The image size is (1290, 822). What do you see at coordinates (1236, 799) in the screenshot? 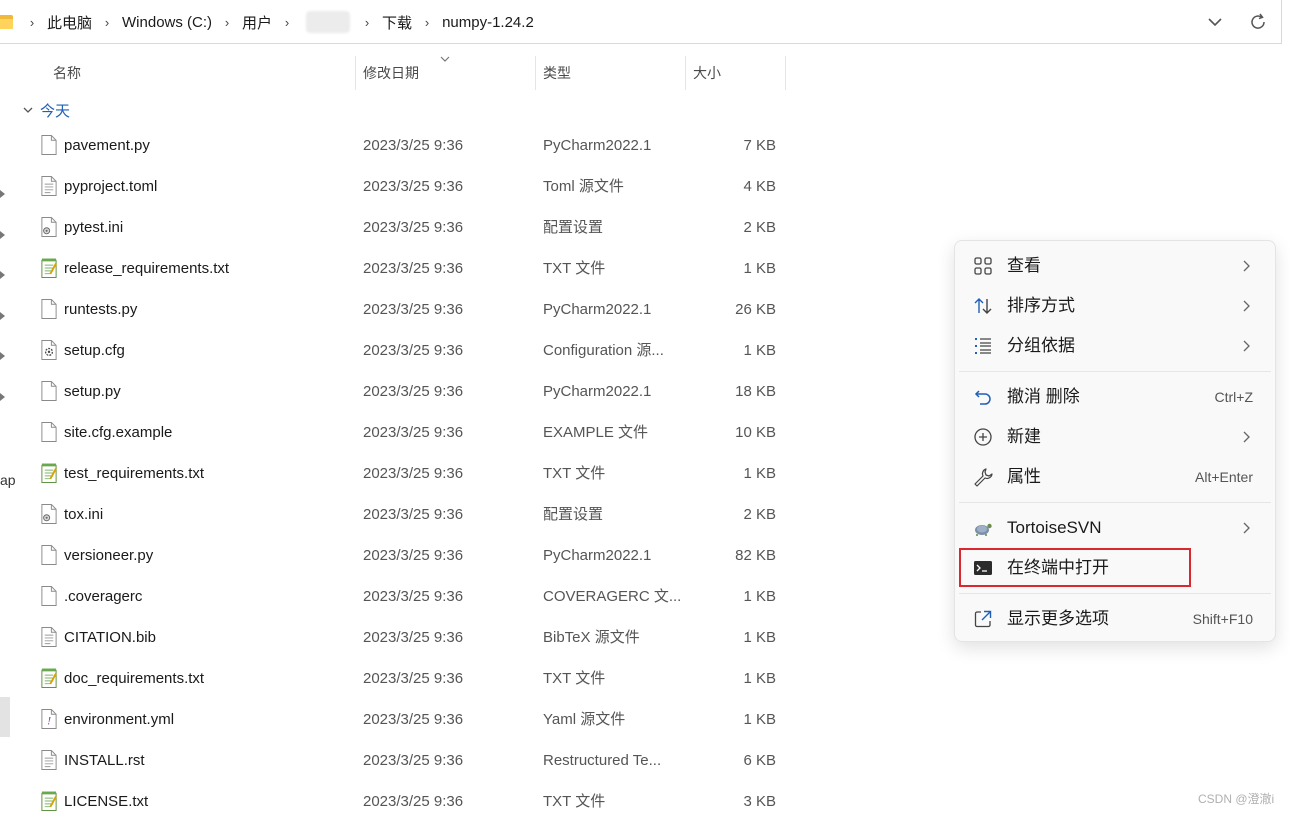
I see `watermark: CSDN @澄澈i` at bounding box center [1236, 799].